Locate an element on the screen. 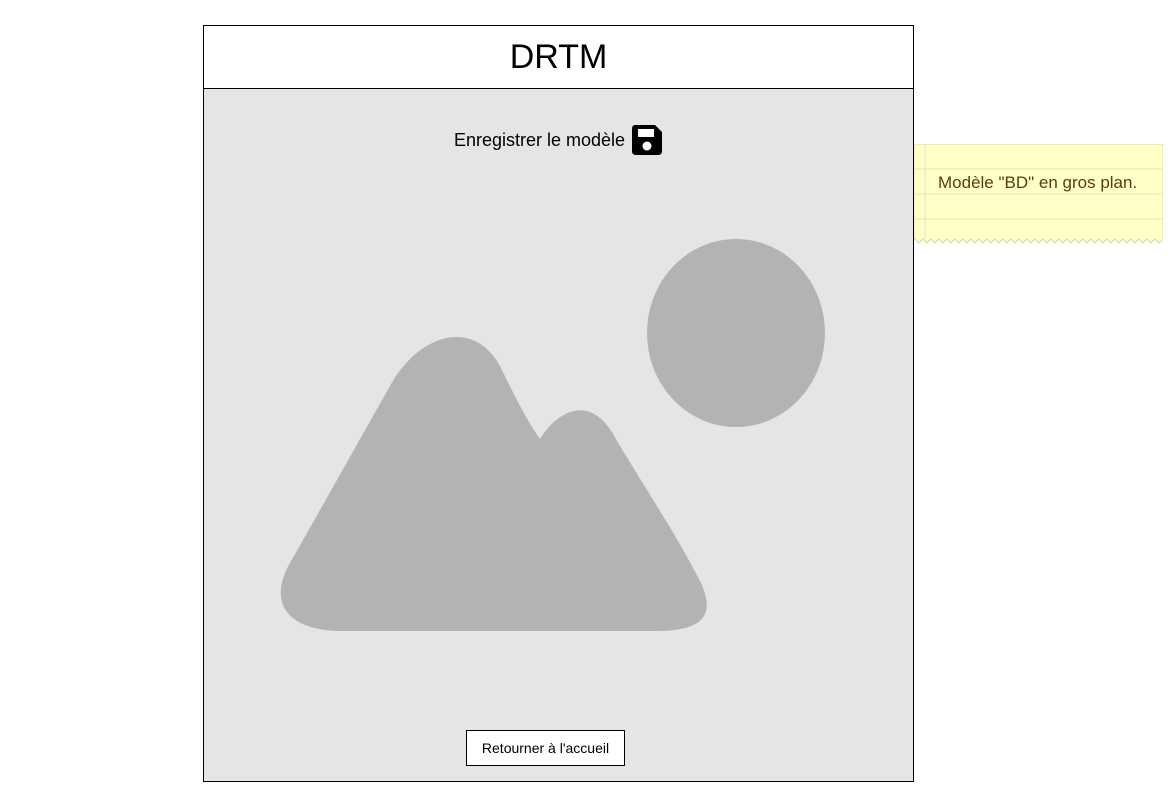 The width and height of the screenshot is (1173, 800). mountain-shape is located at coordinates (493, 484).